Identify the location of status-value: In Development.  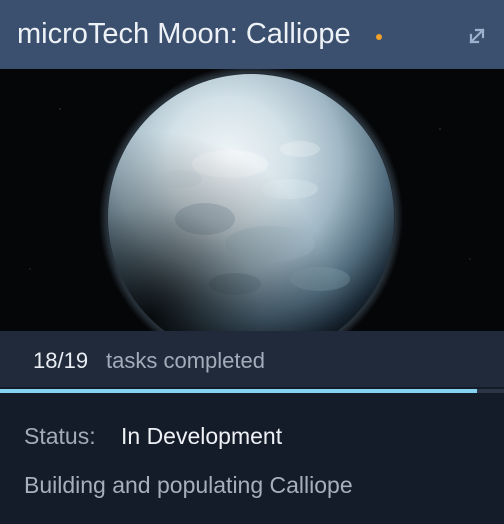
(202, 436).